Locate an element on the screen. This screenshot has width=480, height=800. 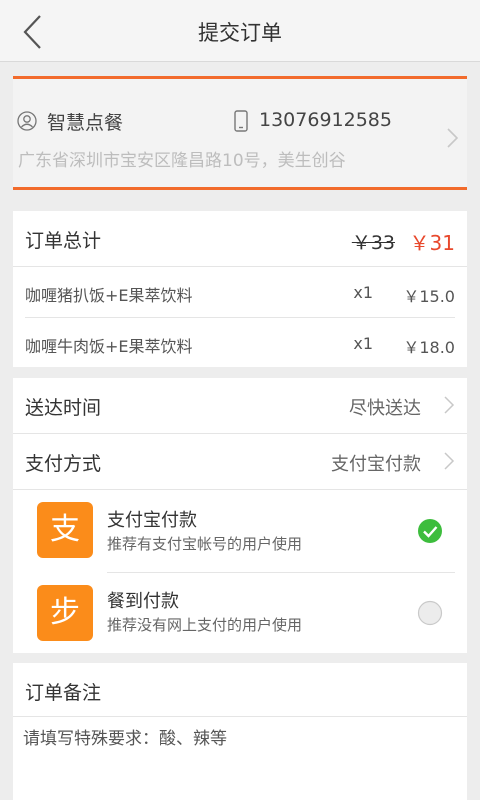
payment-method-row: 支付方式 支付宝付款 is located at coordinates (240, 461).